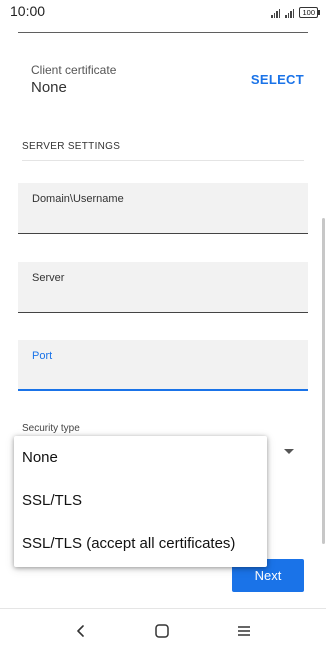 The height and width of the screenshot is (653, 326). What do you see at coordinates (28, 11) in the screenshot?
I see `status-time: 10:00` at bounding box center [28, 11].